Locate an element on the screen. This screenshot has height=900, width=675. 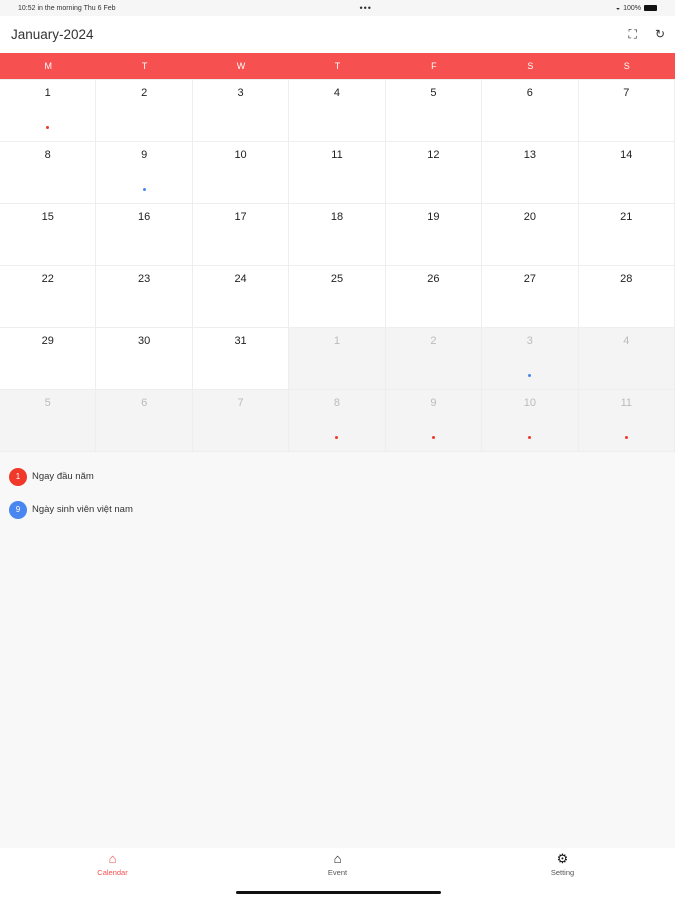
day-number: 23 is located at coordinates (144, 279).